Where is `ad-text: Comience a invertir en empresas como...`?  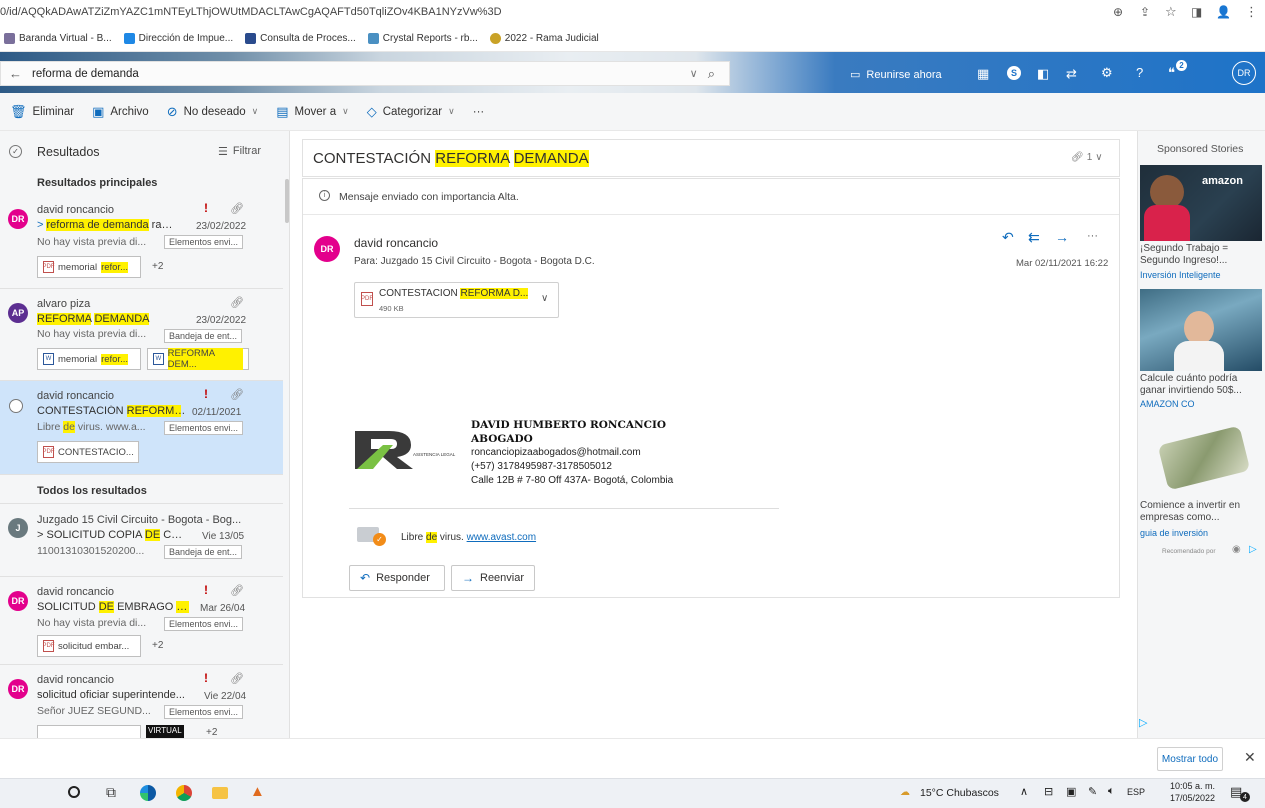
ad-text: Comience a invertir en empresas como... is located at coordinates (1202, 512).